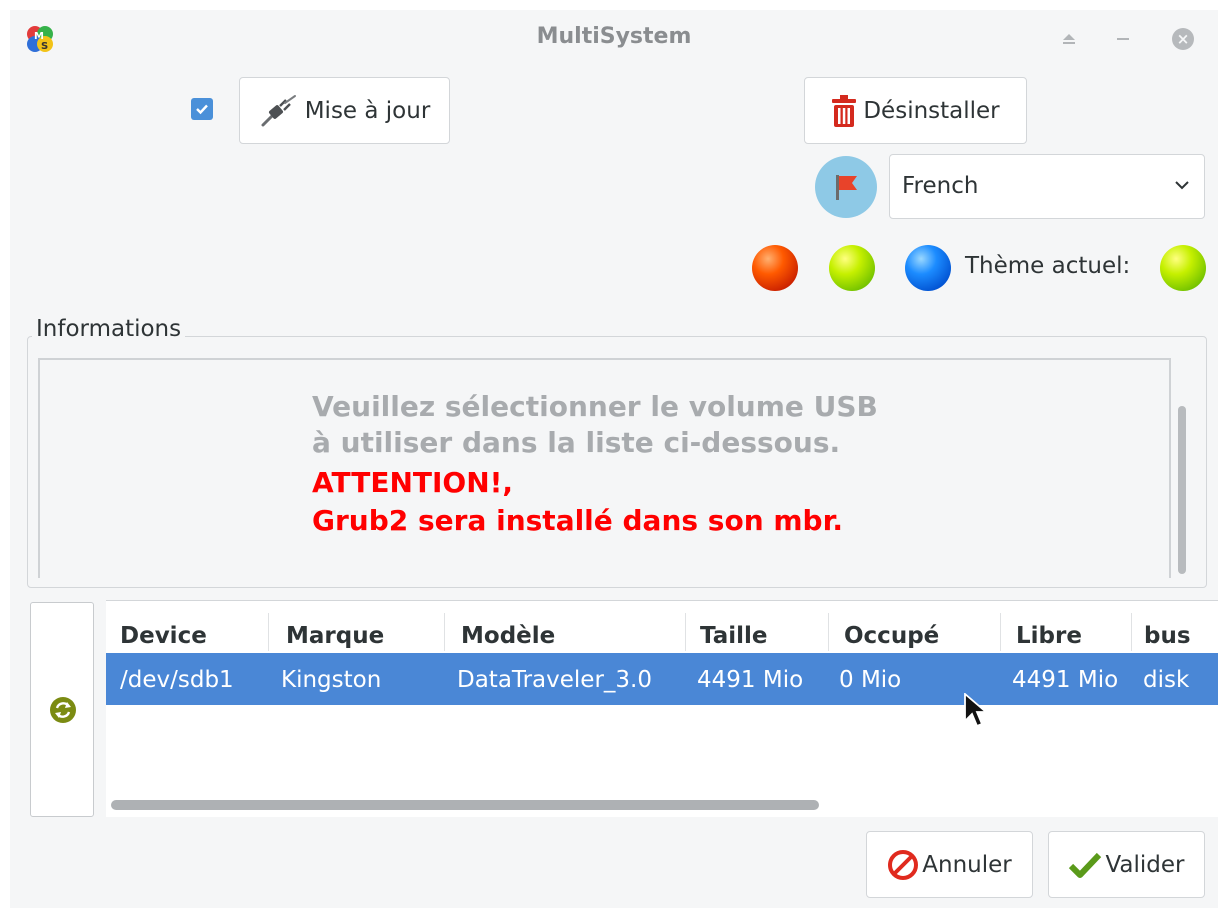  Describe the element at coordinates (1047, 186) in the screenshot. I see `language-select: French` at that location.